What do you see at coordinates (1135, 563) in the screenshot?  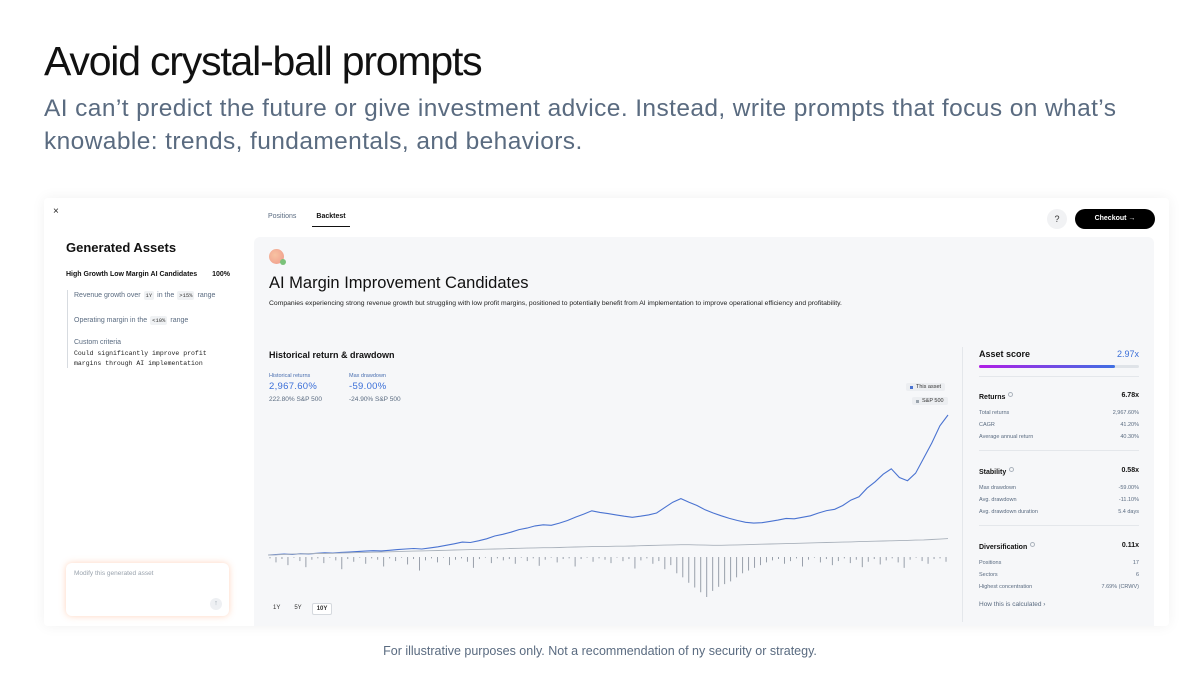 I see `metric-value: 17` at bounding box center [1135, 563].